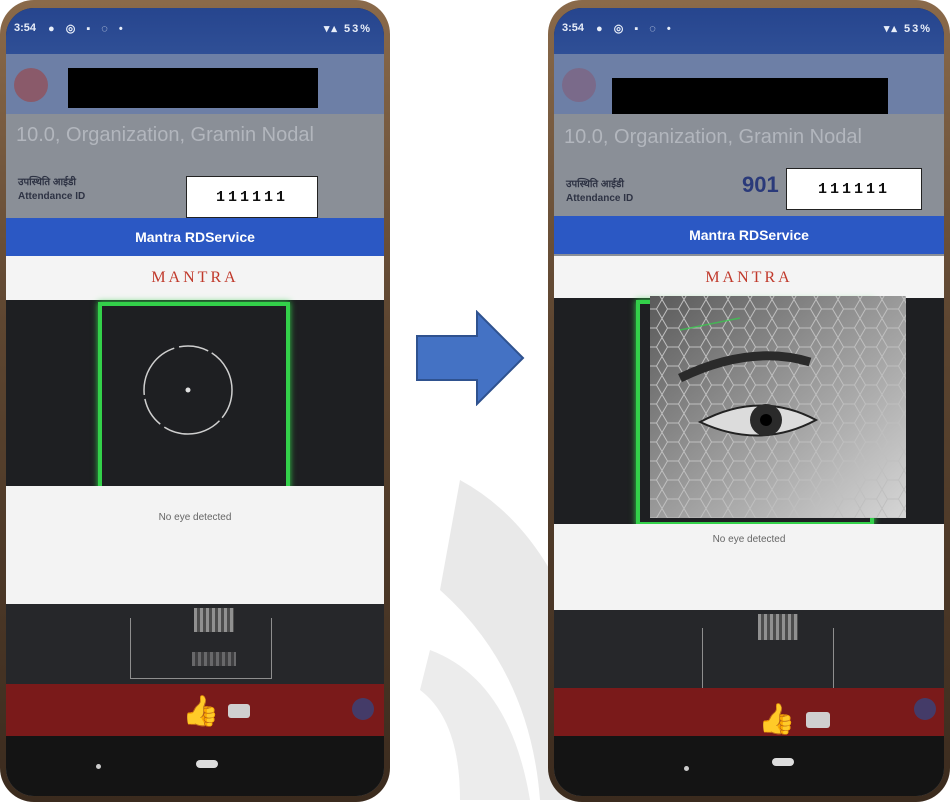 This screenshot has height=802, width=950. I want to click on right-arrow-icon, so click(470, 358).